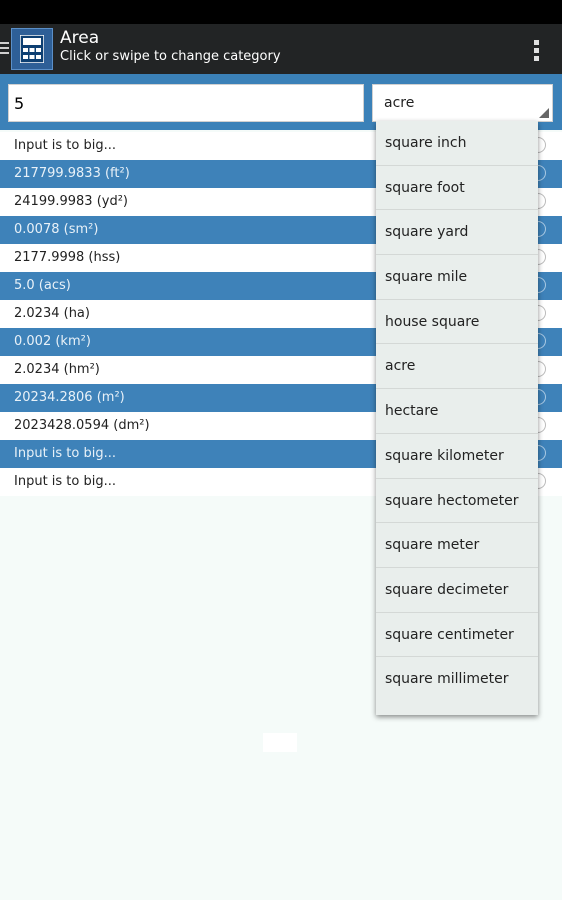  I want to click on unit-option-label: hectare, so click(412, 411).